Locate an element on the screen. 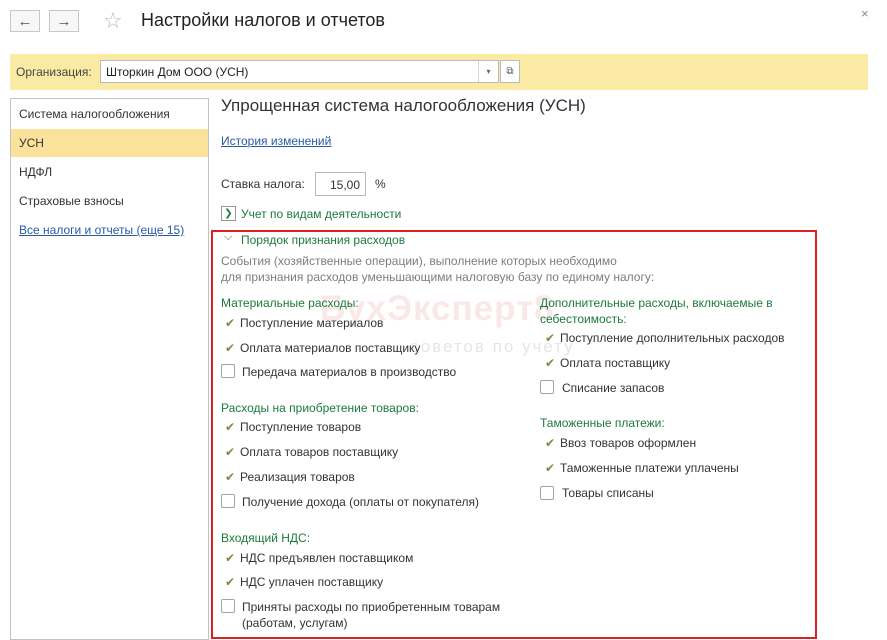 The image size is (887, 640). checkbox-label: НДС уплачен поставщику is located at coordinates (312, 582).